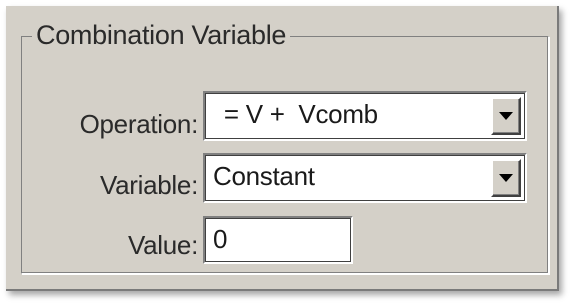 This screenshot has height=307, width=570. Describe the element at coordinates (297, 114) in the screenshot. I see `operation-value: = V + Vcomb` at that location.